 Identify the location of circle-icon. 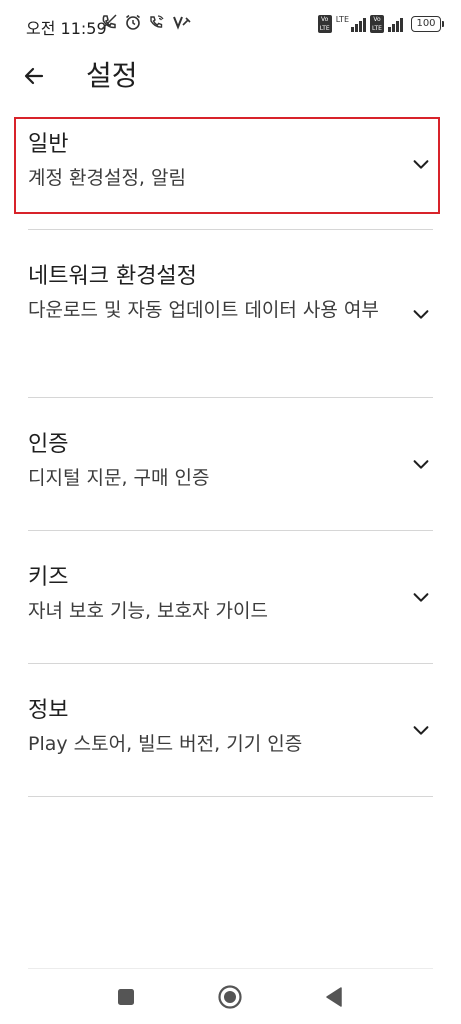
(230, 997).